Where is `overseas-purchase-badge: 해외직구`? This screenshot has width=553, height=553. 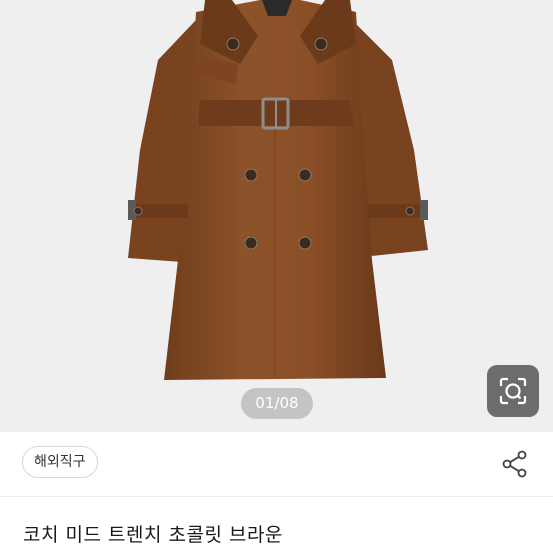 overseas-purchase-badge: 해외직구 is located at coordinates (60, 462).